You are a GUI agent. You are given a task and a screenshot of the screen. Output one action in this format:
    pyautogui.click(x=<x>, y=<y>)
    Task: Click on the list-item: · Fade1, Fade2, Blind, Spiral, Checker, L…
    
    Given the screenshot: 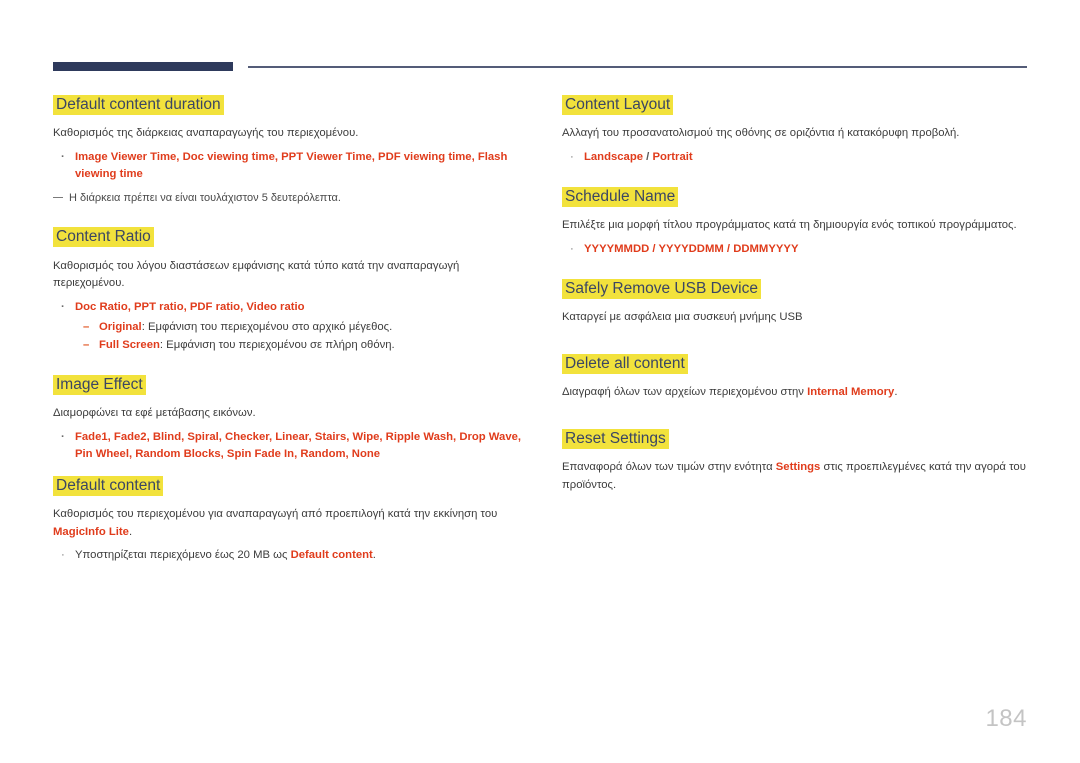 What is the action you would take?
    pyautogui.click(x=293, y=446)
    